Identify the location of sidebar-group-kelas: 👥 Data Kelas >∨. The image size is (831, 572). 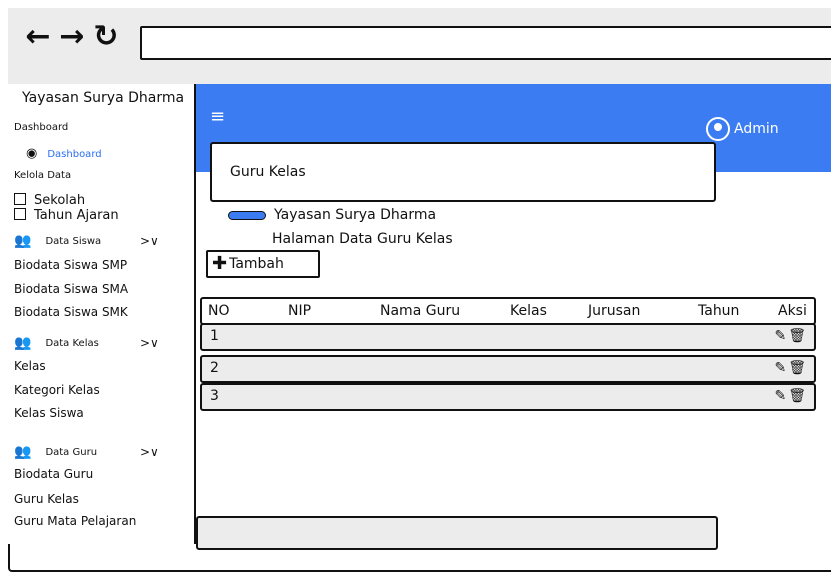
(86, 343).